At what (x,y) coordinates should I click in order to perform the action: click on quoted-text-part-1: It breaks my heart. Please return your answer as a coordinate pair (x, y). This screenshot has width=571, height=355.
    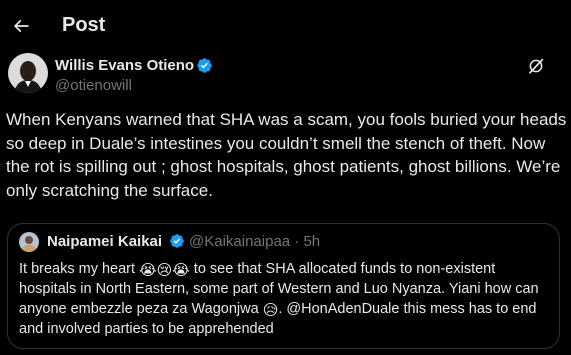
    Looking at the image, I should click on (79, 269).